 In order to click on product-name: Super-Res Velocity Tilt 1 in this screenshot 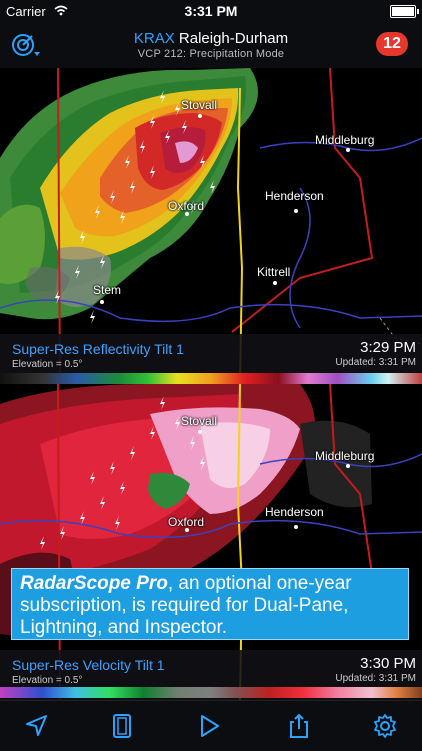, I will do `click(88, 665)`.